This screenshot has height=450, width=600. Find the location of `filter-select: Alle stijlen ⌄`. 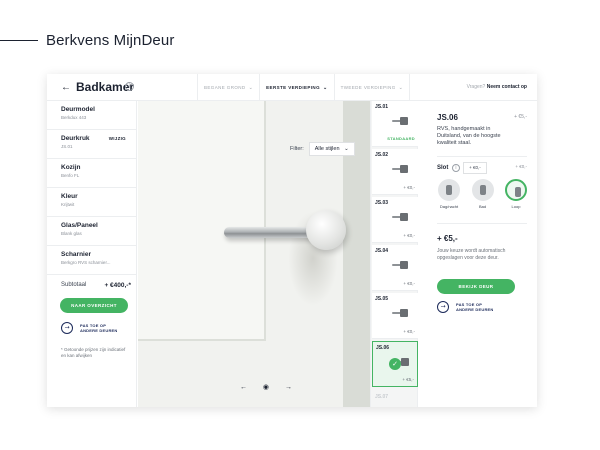

filter-select: Alle stijlen ⌄ is located at coordinates (331, 149).